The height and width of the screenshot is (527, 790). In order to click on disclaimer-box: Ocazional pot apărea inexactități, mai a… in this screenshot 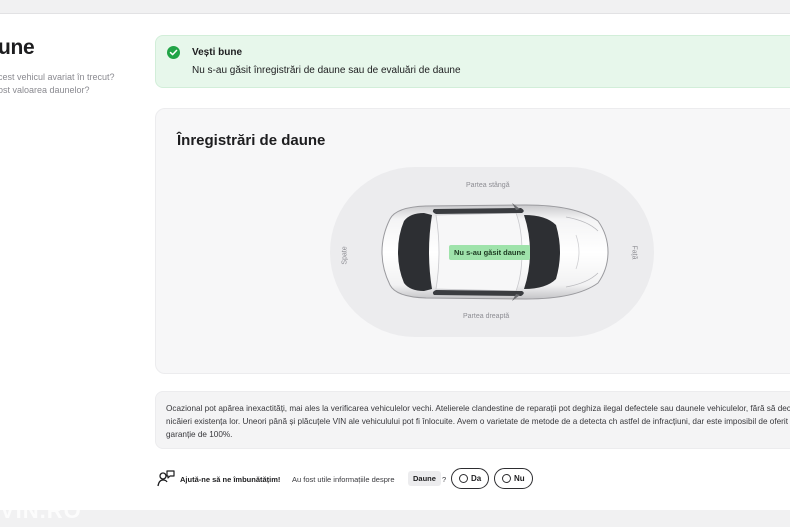, I will do `click(472, 420)`.